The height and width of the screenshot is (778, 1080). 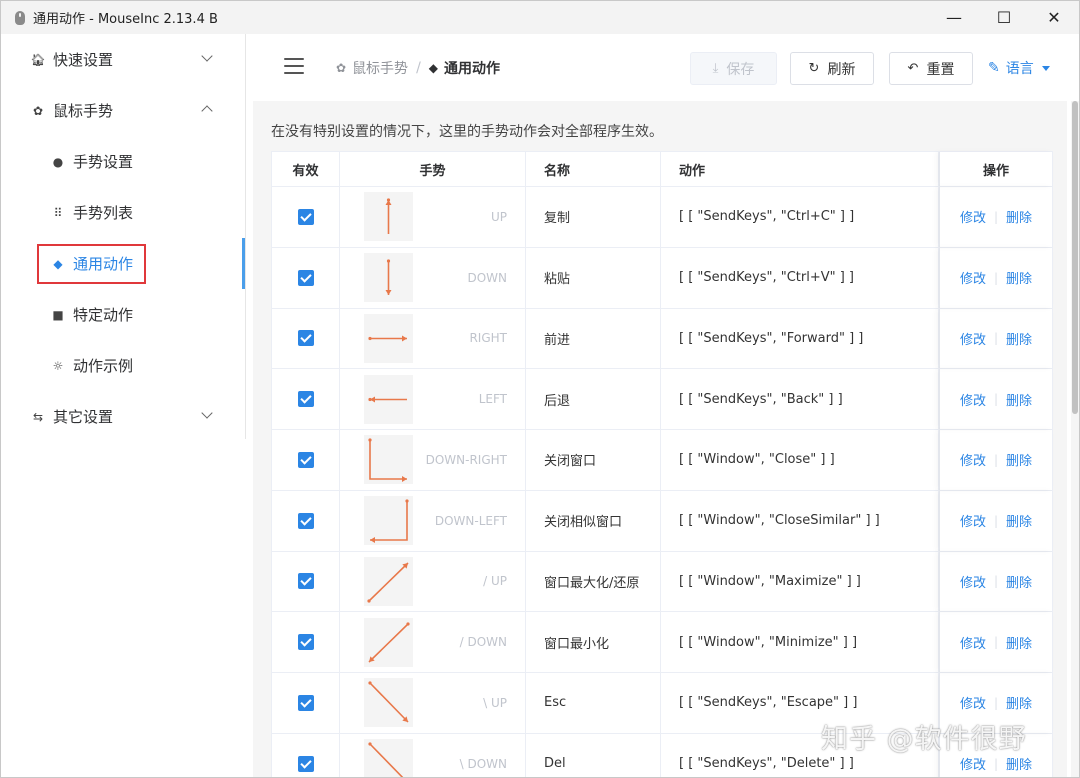 I want to click on sidebar-item-mouse-gesture: ✿ 鼠标手势, so click(x=123, y=110).